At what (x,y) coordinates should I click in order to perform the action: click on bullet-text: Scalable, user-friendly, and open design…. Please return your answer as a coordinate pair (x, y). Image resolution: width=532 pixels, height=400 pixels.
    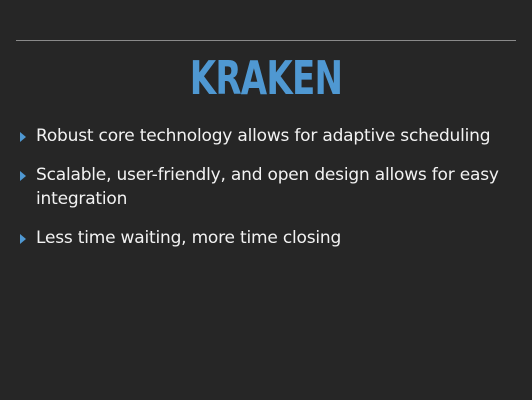
    Looking at the image, I should click on (267, 187).